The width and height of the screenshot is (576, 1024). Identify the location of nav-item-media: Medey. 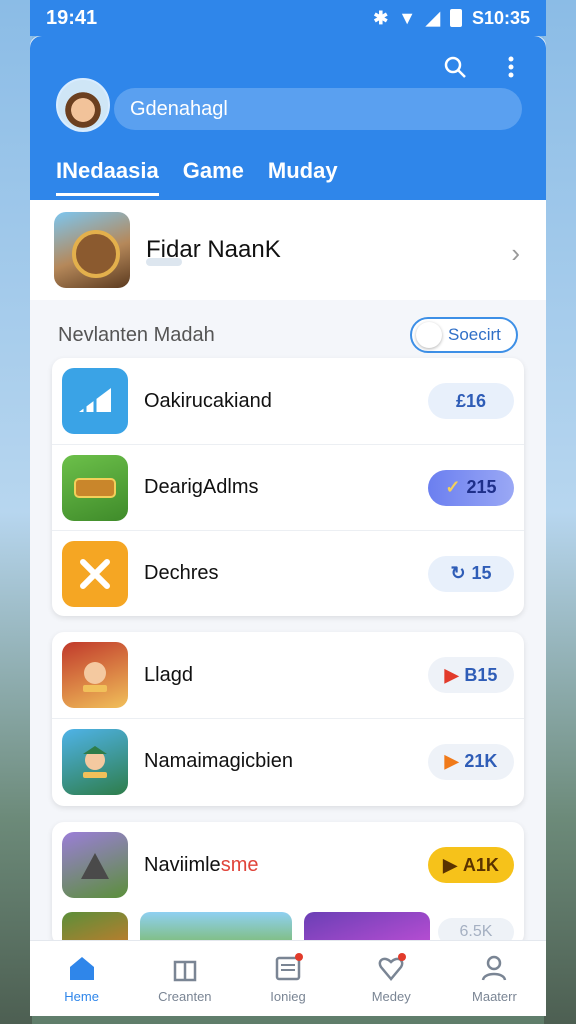
(391, 978).